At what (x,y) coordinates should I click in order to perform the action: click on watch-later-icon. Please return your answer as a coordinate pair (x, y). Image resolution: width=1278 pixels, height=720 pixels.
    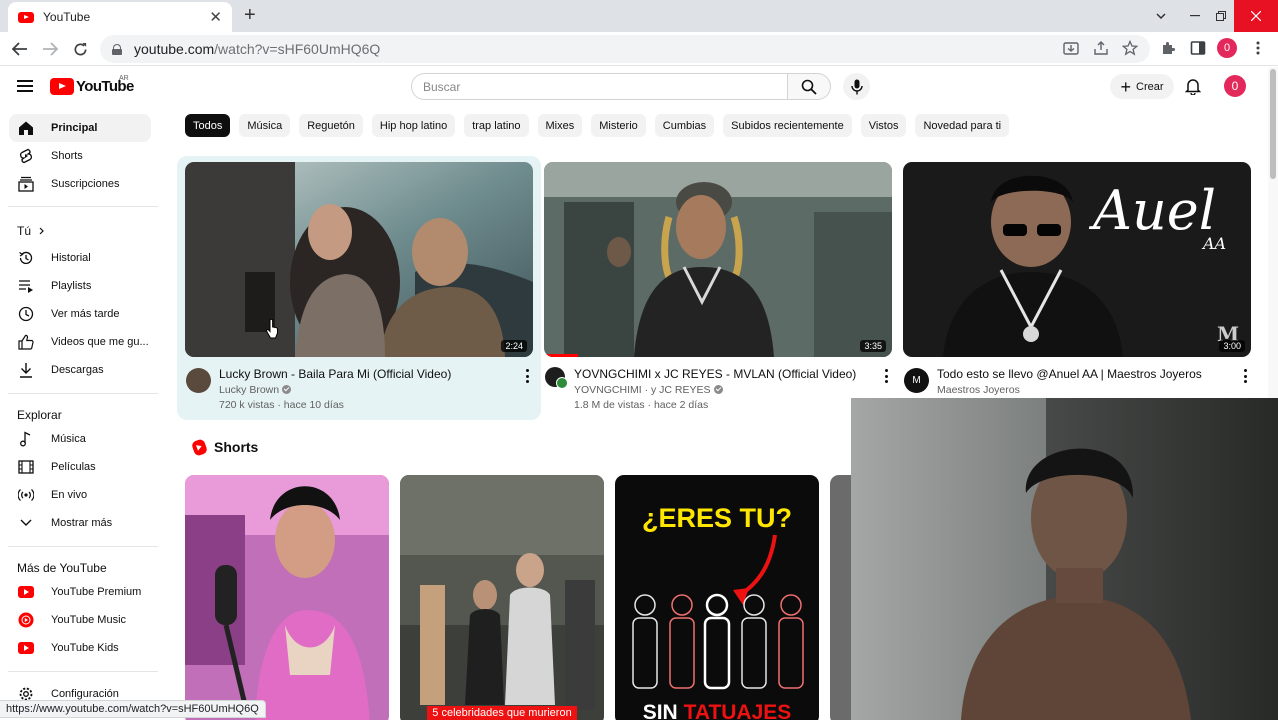
    Looking at the image, I should click on (26, 314).